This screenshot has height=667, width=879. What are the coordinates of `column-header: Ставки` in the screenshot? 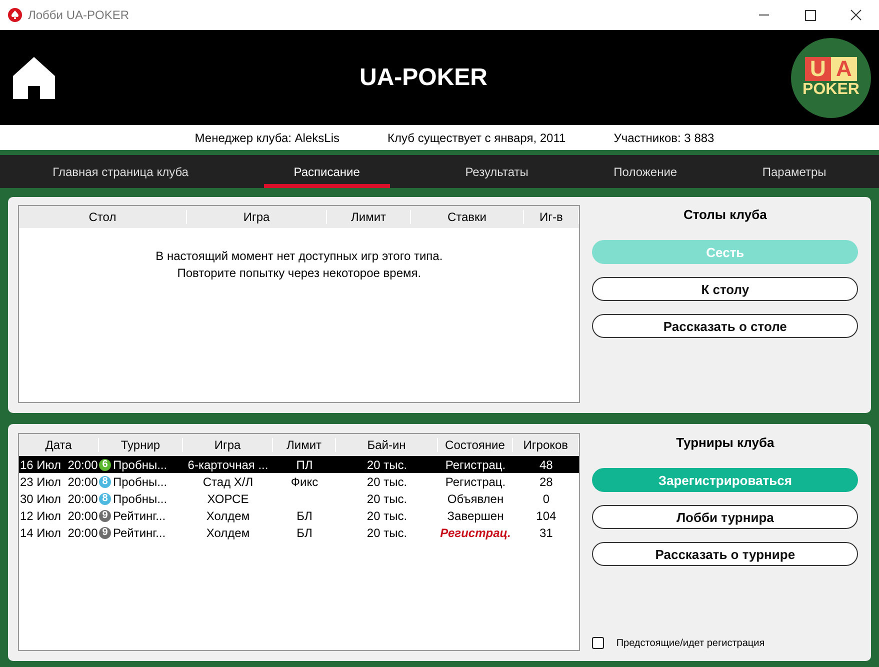 It's located at (467, 217).